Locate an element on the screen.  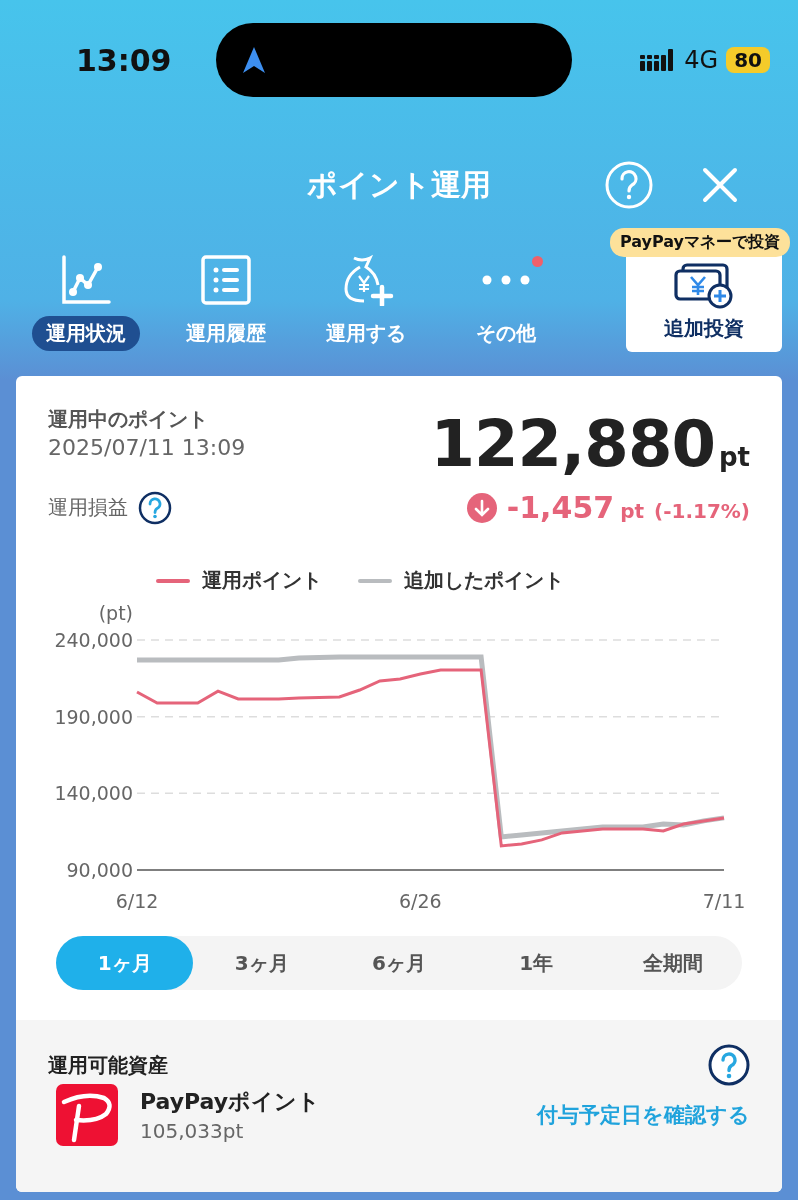
asset-name: PayPayポイント is located at coordinates (230, 1102).